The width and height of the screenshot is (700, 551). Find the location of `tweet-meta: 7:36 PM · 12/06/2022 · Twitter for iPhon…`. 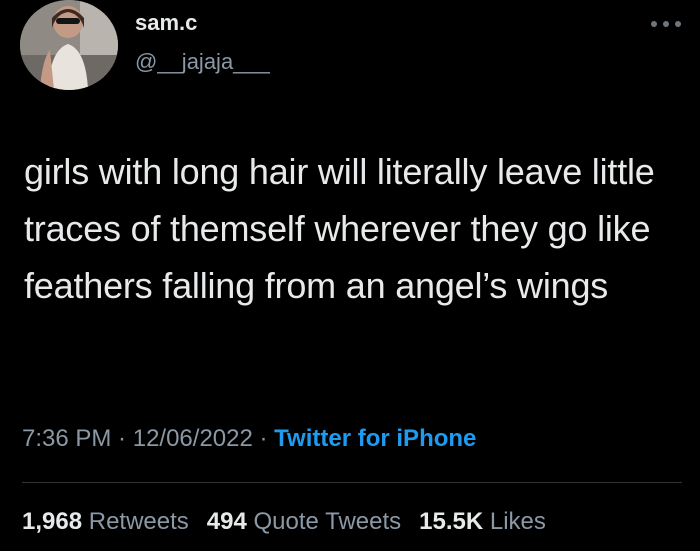

tweet-meta: 7:36 PM · 12/06/2022 · Twitter for iPhon… is located at coordinates (249, 439).